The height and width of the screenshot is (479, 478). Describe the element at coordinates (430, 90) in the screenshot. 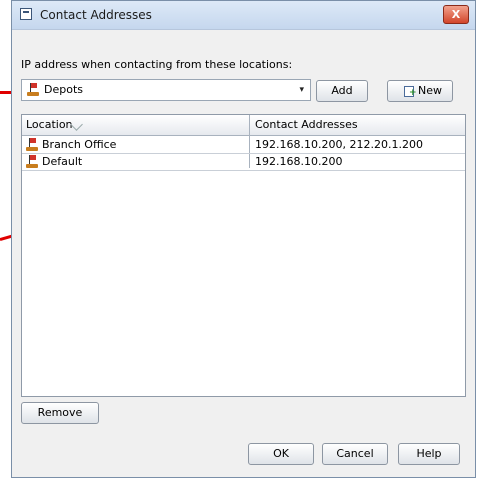

I see `new-button-label: New` at that location.